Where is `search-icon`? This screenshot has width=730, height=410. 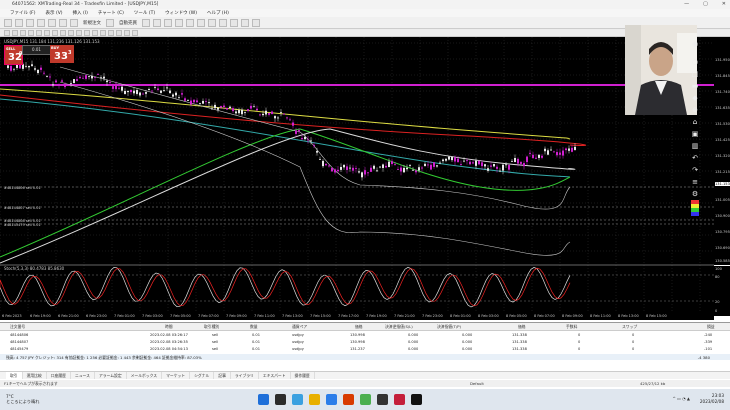 search-icon is located at coordinates (280, 399).